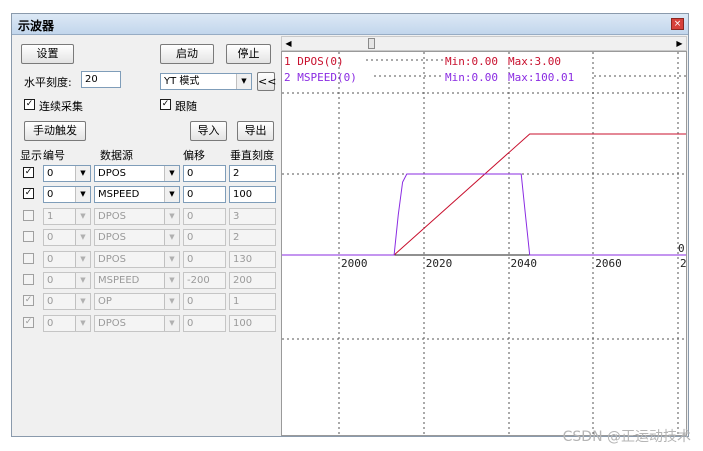 This screenshot has height=451, width=703. What do you see at coordinates (67, 216) in the screenshot?
I see `row-index-select: 1 ▼` at bounding box center [67, 216].